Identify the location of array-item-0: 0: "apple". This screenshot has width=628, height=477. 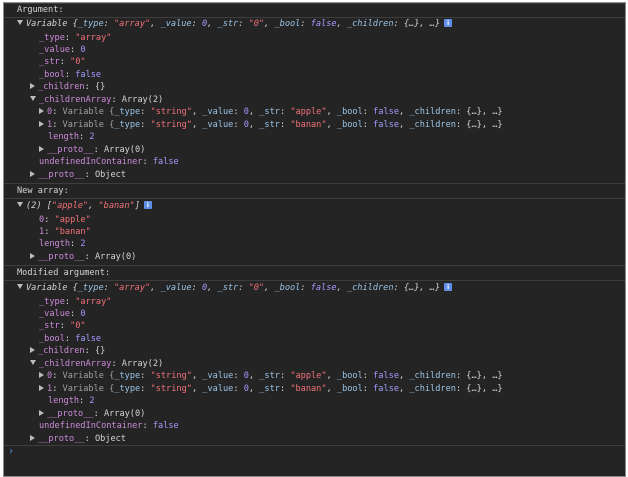
(65, 220).